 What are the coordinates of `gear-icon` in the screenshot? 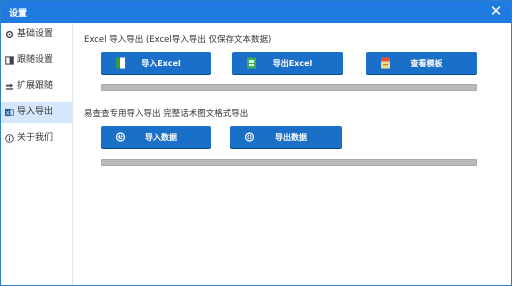 It's located at (9, 34).